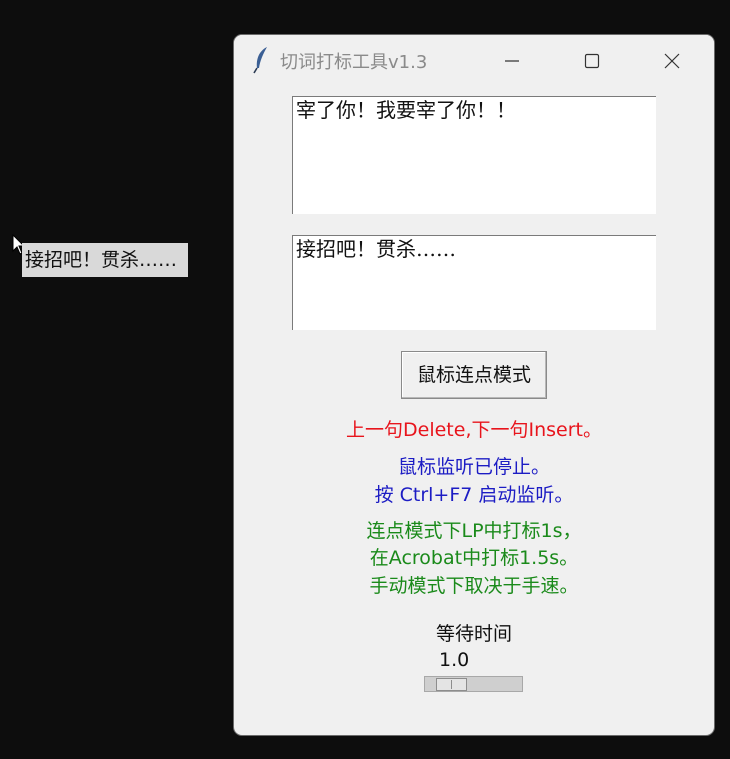  What do you see at coordinates (473, 467) in the screenshot?
I see `listen-status: 鼠标监听已停止。` at bounding box center [473, 467].